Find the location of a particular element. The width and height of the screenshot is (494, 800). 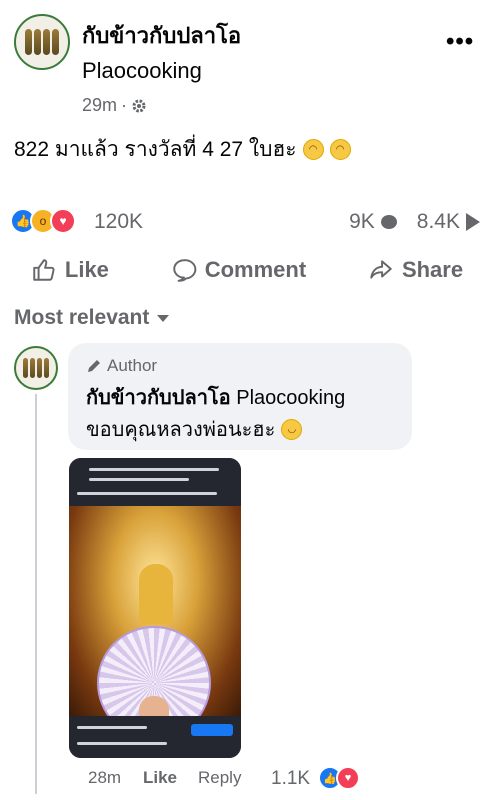

comment-filter-dropdown: Most relevant is located at coordinates (92, 318).